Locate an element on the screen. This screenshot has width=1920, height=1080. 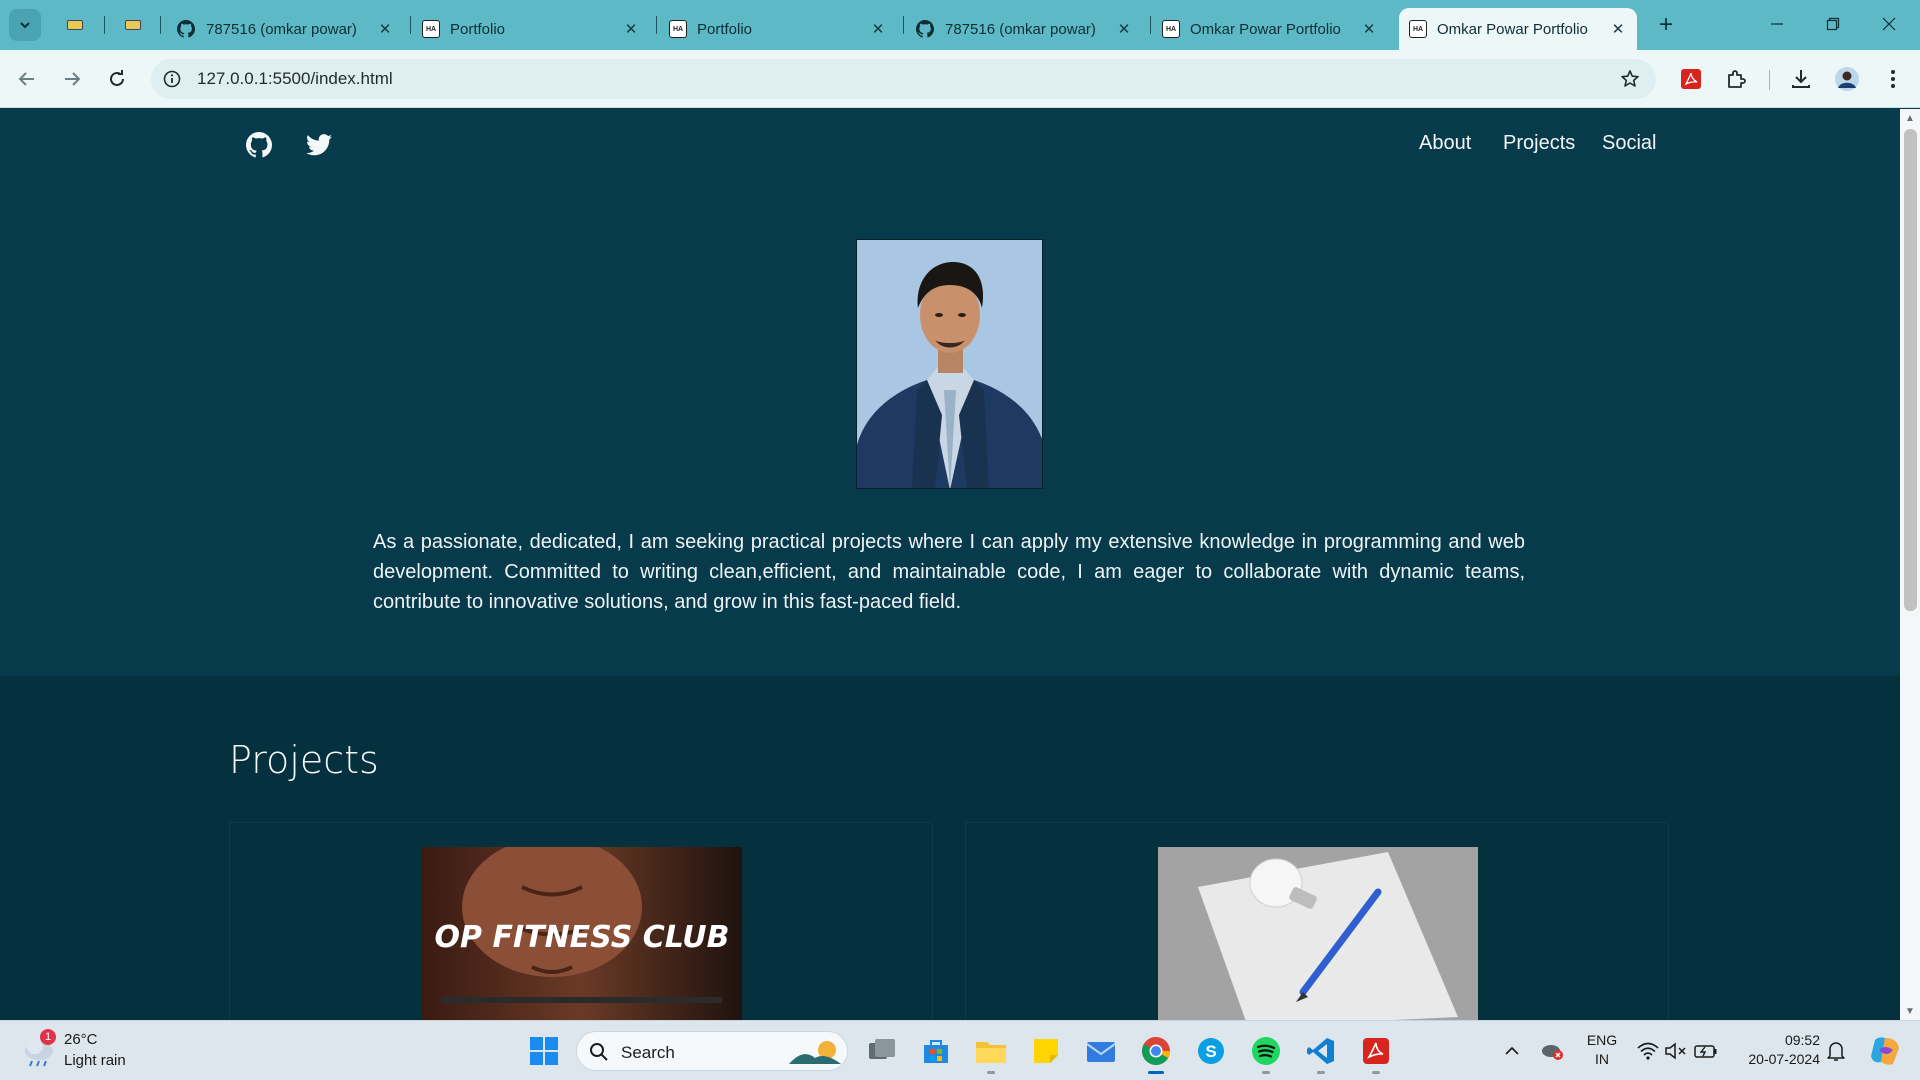
download-icon is located at coordinates (1801, 79).